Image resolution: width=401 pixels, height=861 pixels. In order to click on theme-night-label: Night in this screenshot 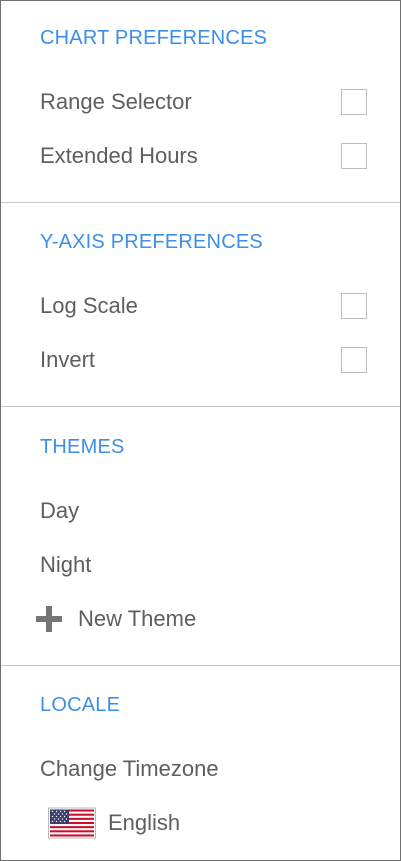, I will do `click(66, 564)`.